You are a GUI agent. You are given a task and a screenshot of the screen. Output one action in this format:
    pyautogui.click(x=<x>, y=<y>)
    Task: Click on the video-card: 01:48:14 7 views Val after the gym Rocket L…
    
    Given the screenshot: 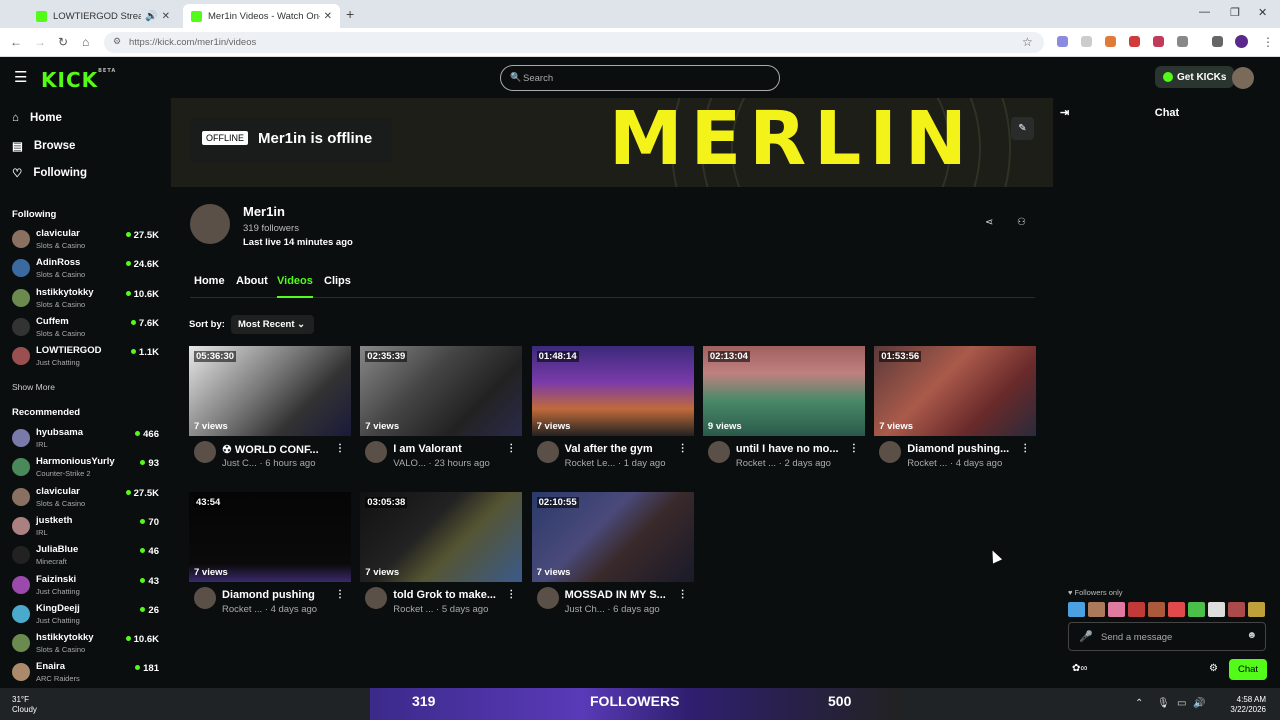 What is the action you would take?
    pyautogui.click(x=612, y=411)
    